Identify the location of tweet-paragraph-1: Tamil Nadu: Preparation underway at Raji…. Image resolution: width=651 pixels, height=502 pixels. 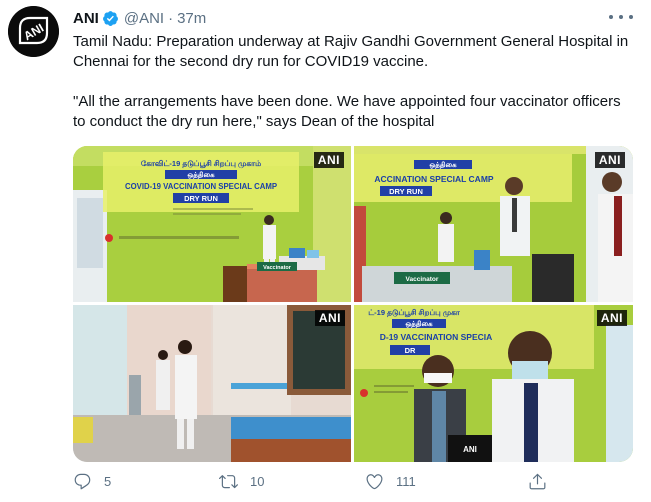
(351, 51).